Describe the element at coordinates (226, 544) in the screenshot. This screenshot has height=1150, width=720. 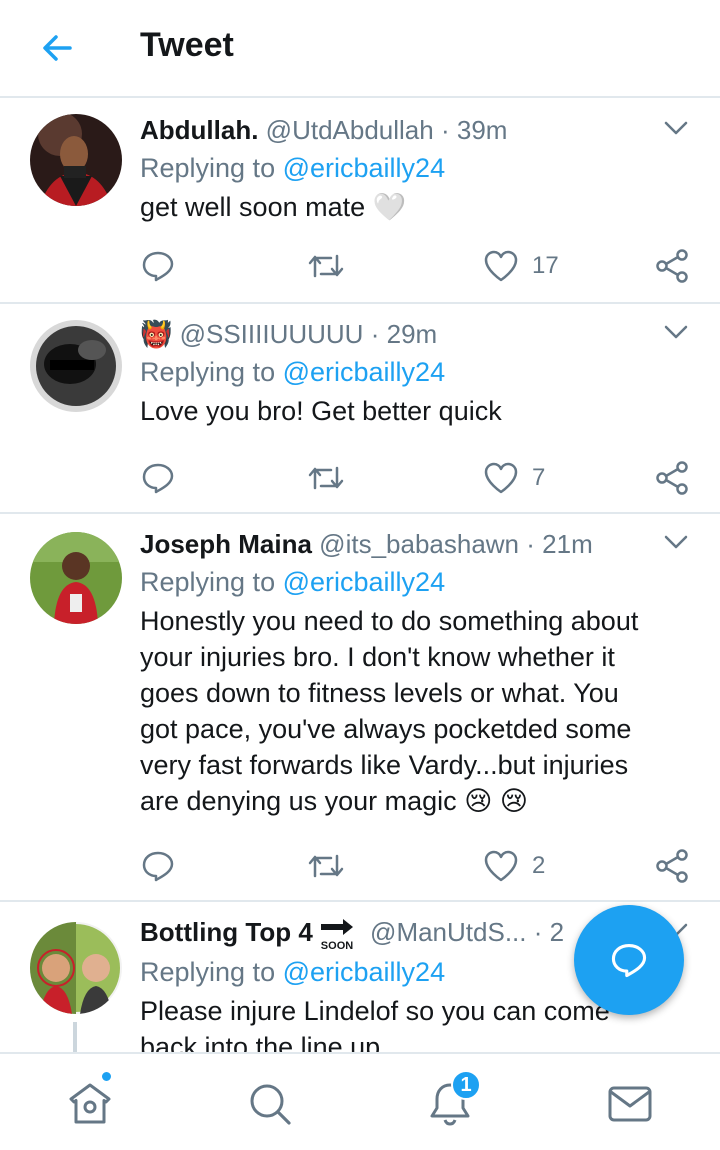
I see `display-name: Joseph Maina` at that location.